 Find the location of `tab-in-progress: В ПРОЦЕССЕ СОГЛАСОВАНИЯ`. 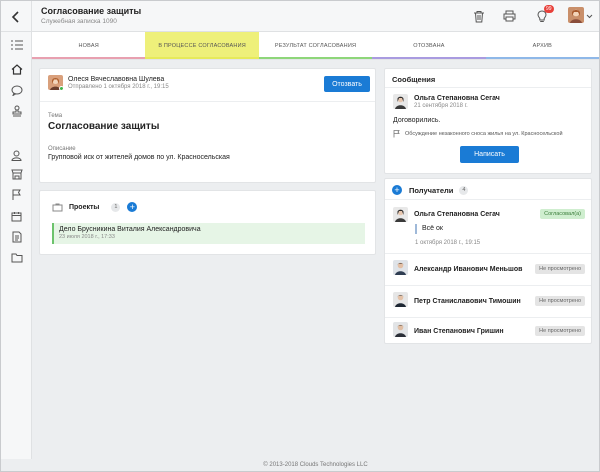

tab-in-progress: В ПРОЦЕССЕ СОГЛАСОВАНИЯ is located at coordinates (202, 45).